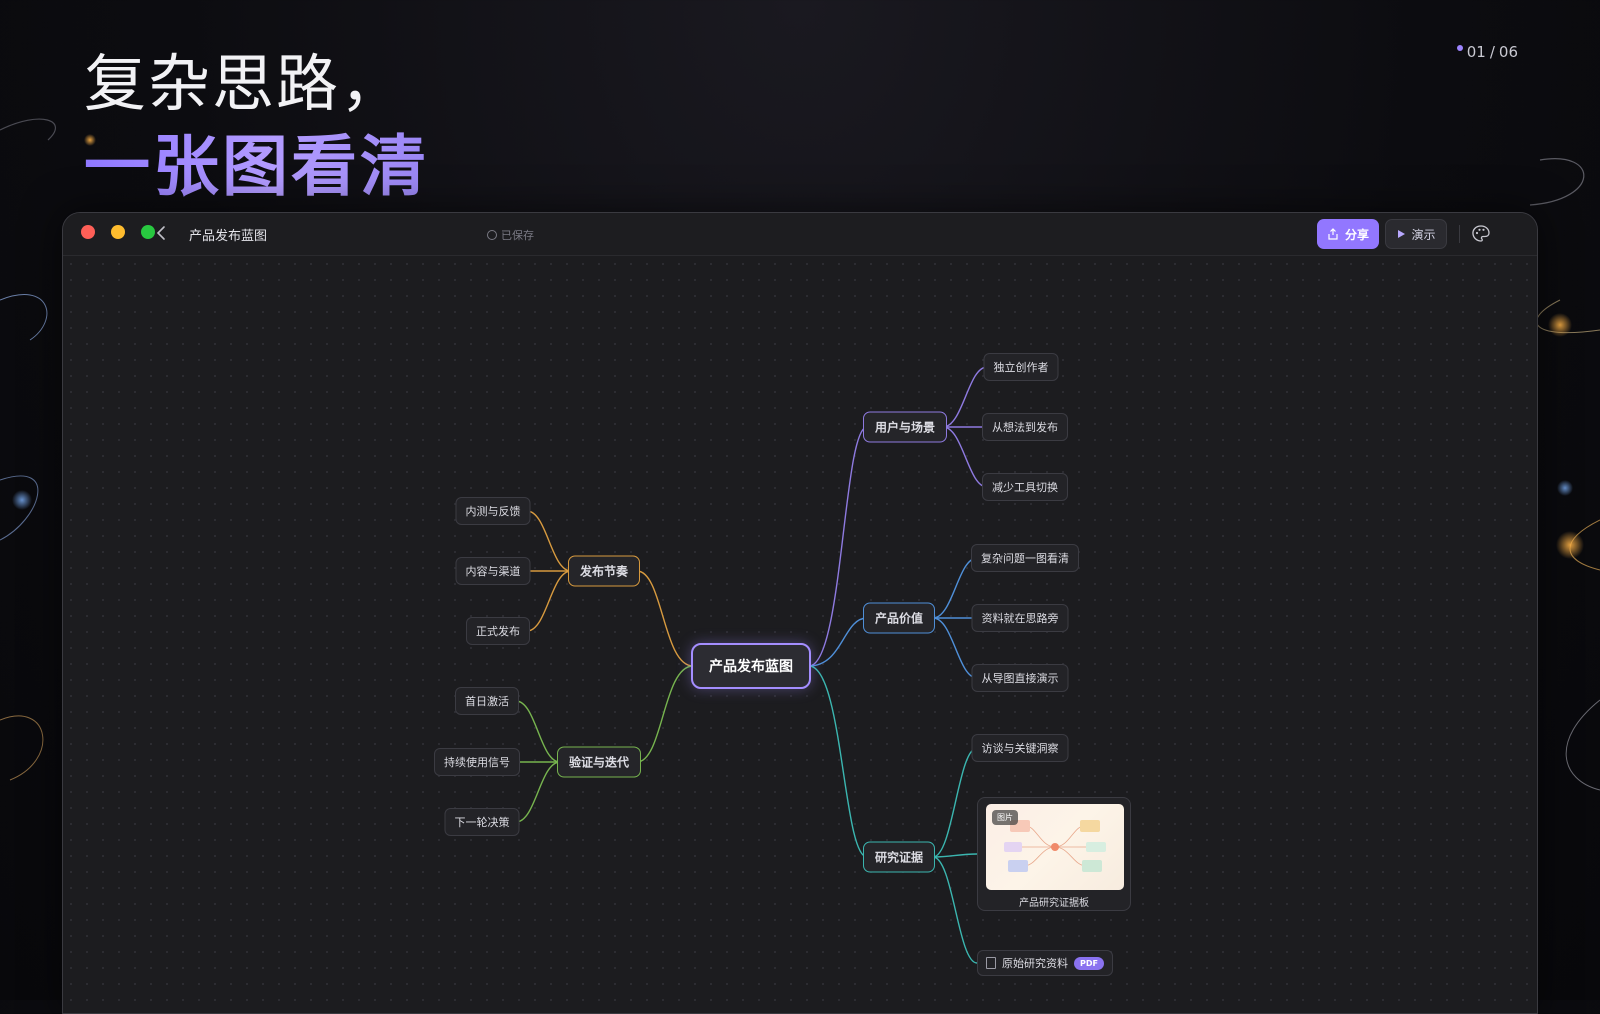 The width and height of the screenshot is (1600, 1014). What do you see at coordinates (1035, 963) in the screenshot?
I see `file-node-label: 原始研究资料` at bounding box center [1035, 963].